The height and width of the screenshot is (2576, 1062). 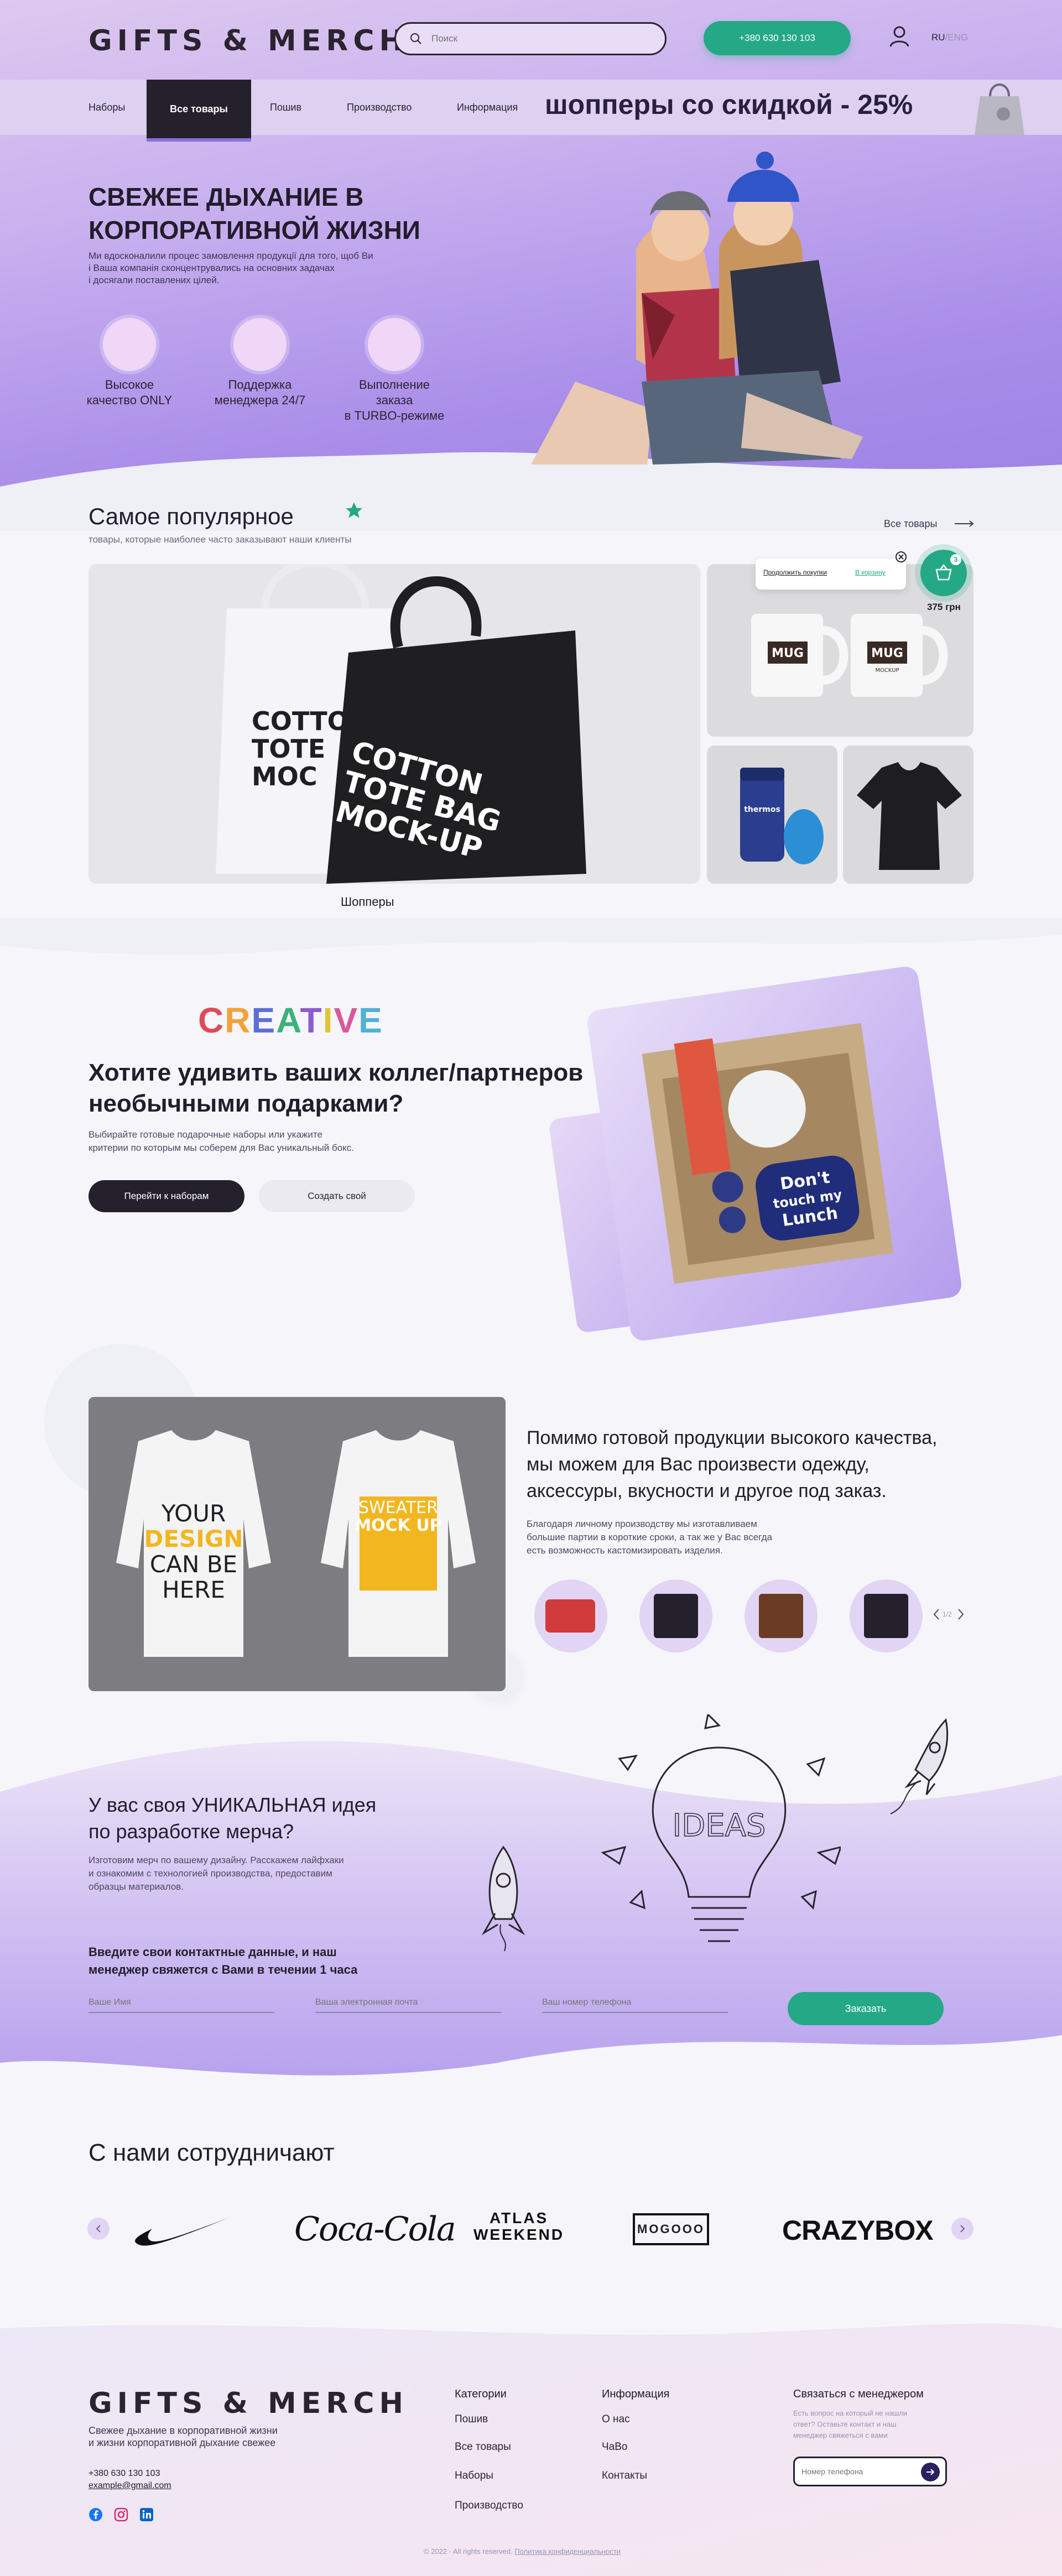 I want to click on creative-word: CREATIVE, so click(x=290, y=1020).